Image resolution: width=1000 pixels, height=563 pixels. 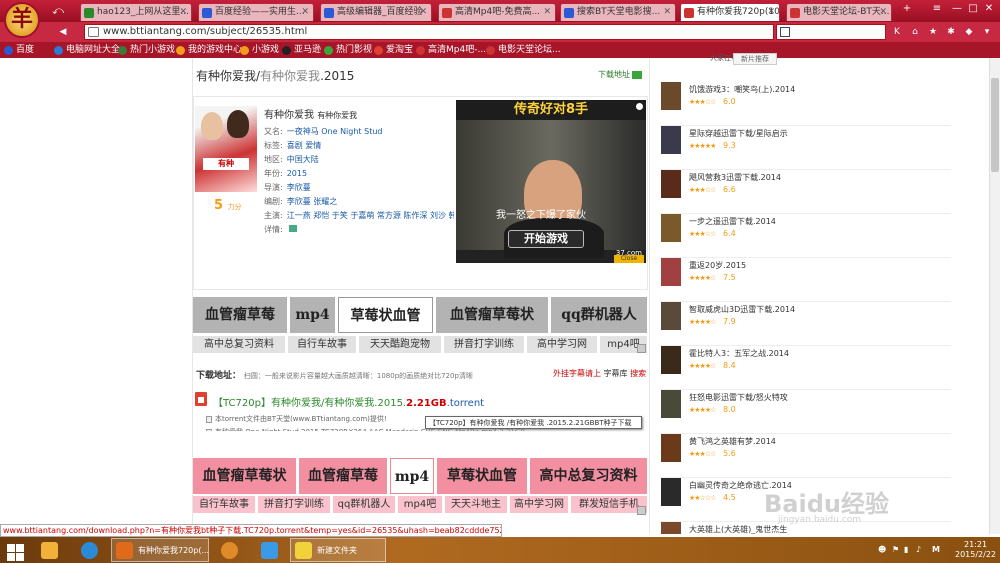 I want to click on bookmark-nav: 电脑网址大全, so click(x=87, y=50).